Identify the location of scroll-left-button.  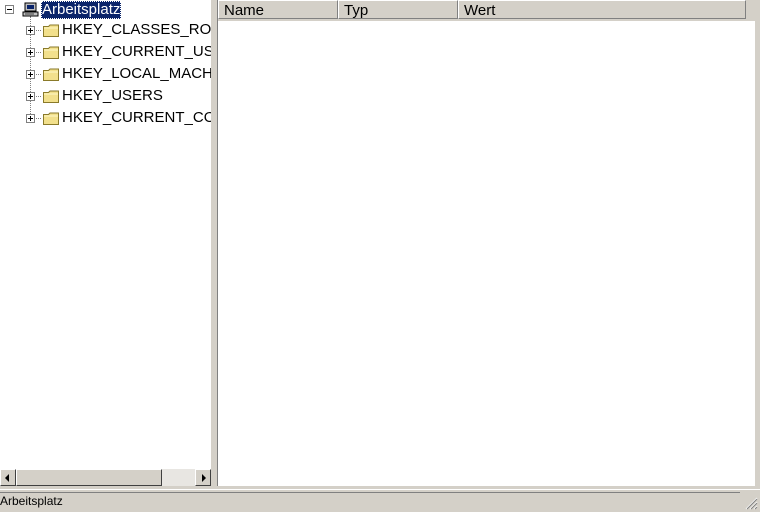
(8, 477).